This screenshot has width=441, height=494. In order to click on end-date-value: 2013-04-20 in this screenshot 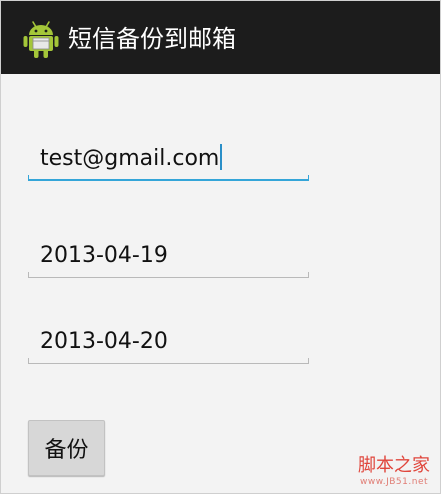, I will do `click(104, 342)`.